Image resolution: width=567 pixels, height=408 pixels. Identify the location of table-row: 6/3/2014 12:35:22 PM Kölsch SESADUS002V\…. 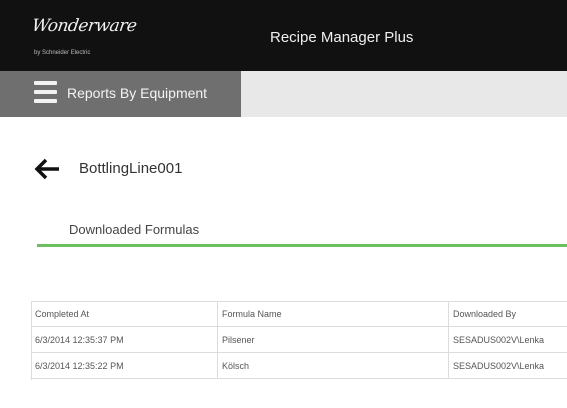
(299, 366).